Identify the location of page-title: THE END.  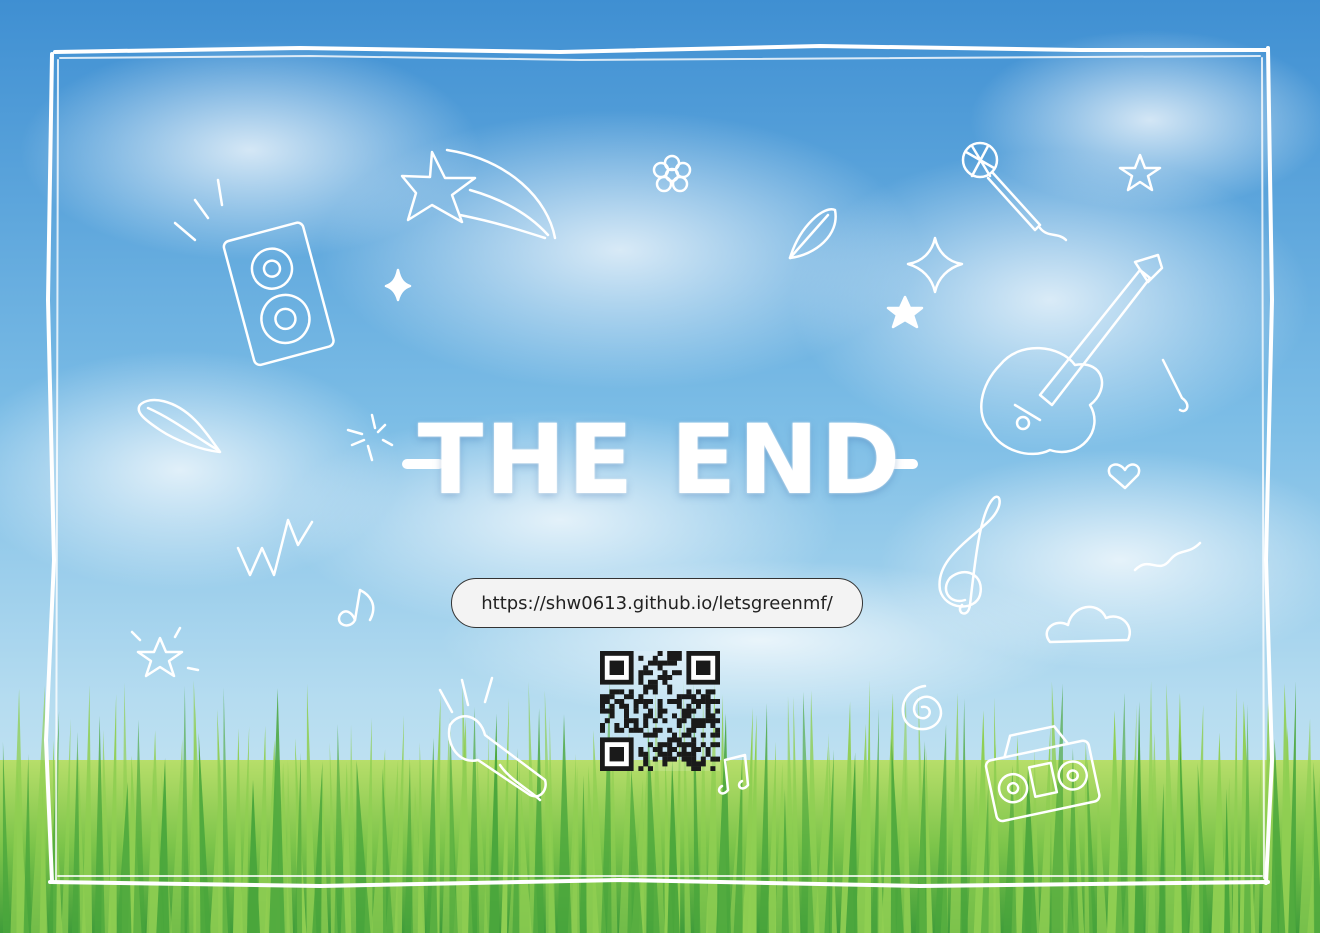
(660, 460).